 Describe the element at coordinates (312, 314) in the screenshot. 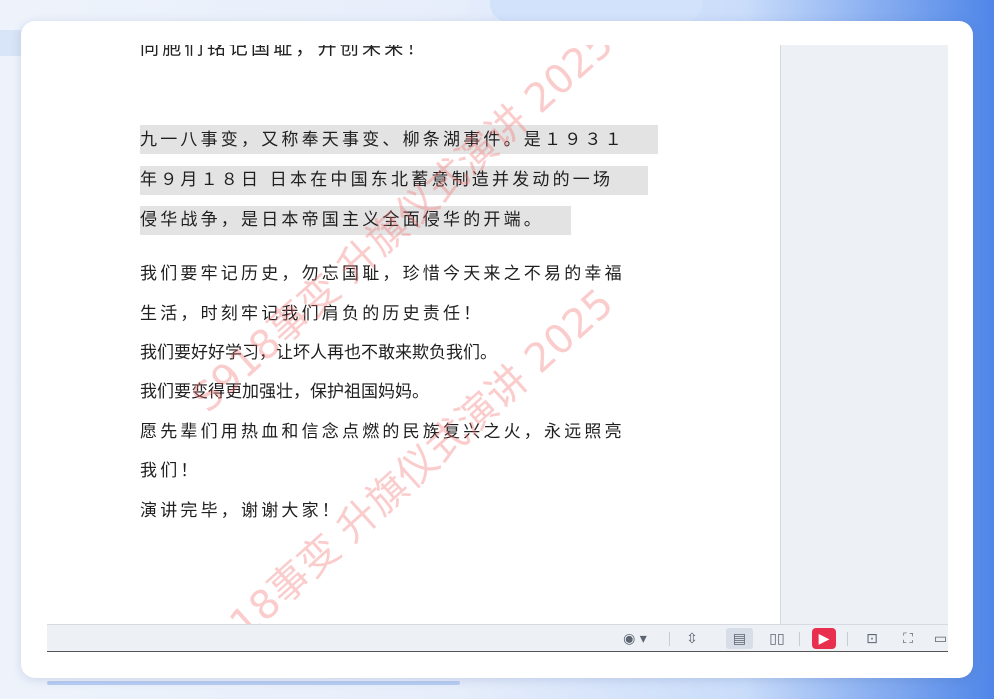

I see `body-line: 生活，时刻牢记我们肩负的历史责任！` at that location.